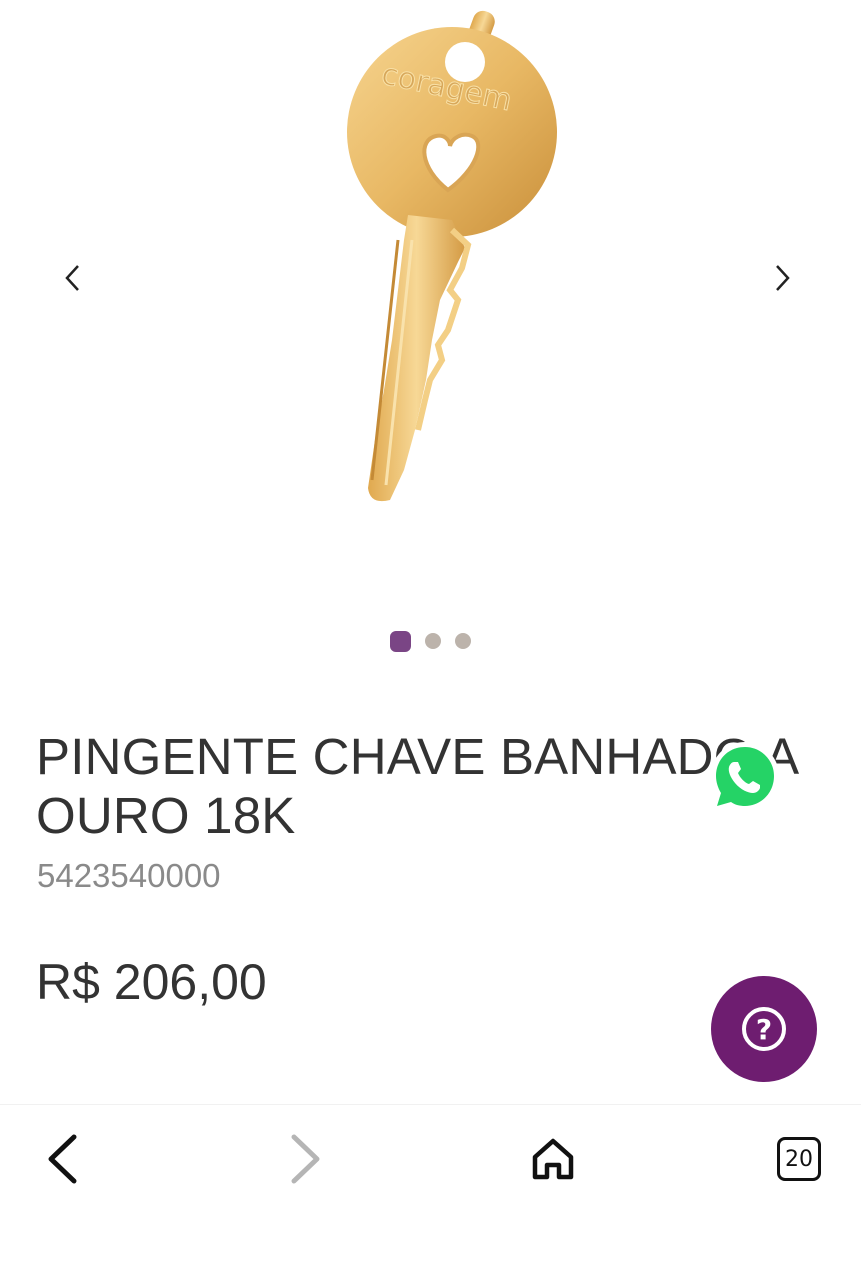 This screenshot has width=861, height=1280. What do you see at coordinates (151, 982) in the screenshot?
I see `product-price: R$ 206,00` at bounding box center [151, 982].